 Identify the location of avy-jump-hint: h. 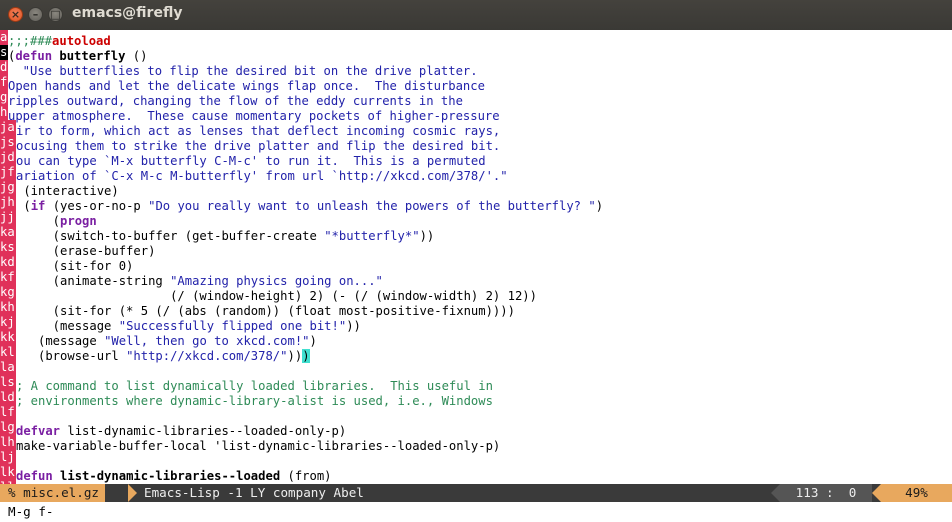
(4, 112).